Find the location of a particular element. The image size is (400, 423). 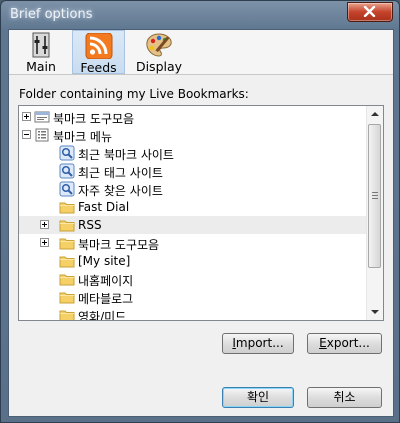

tree-item-label: 내홈페이지 is located at coordinates (106, 281).